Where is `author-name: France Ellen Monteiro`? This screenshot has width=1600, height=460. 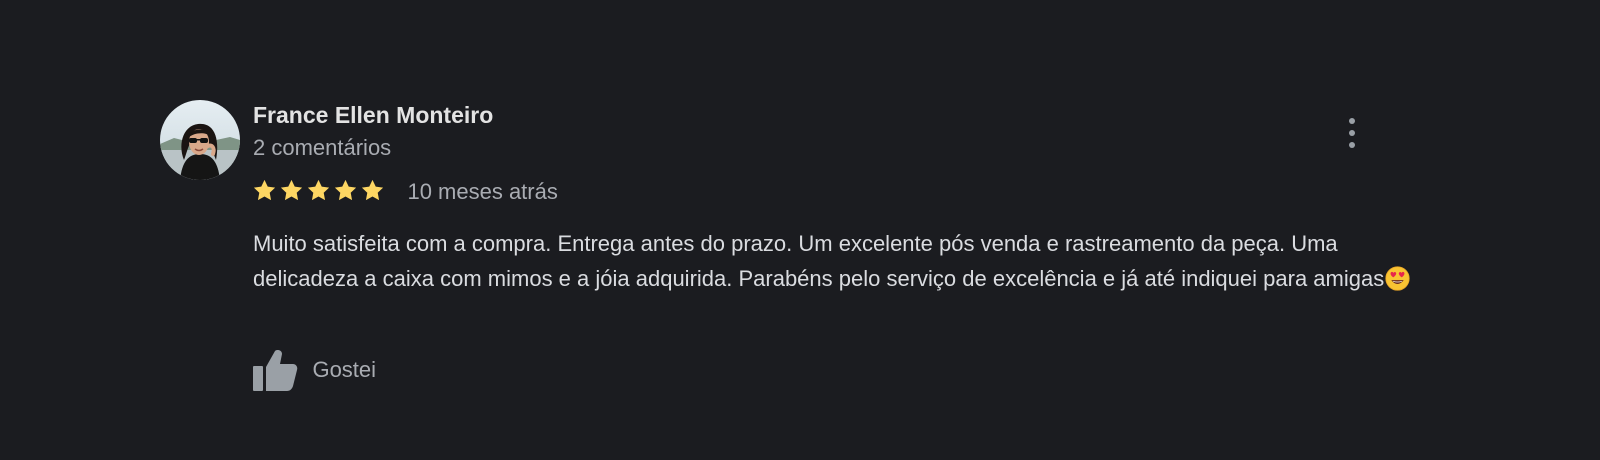
author-name: France Ellen Monteiro is located at coordinates (373, 115).